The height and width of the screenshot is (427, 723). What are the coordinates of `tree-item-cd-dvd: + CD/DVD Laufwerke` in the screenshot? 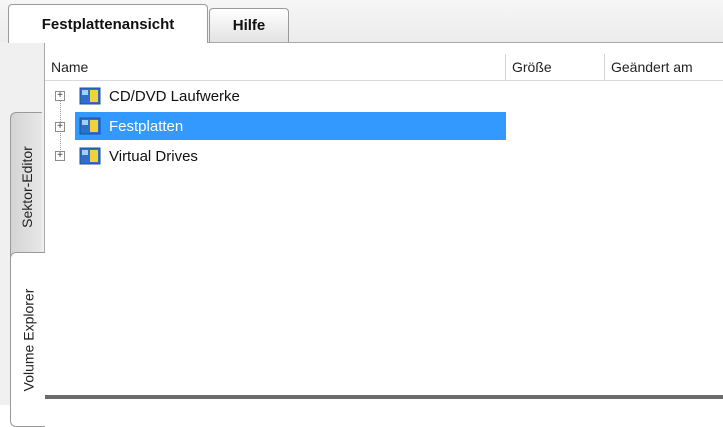 It's located at (275, 96).